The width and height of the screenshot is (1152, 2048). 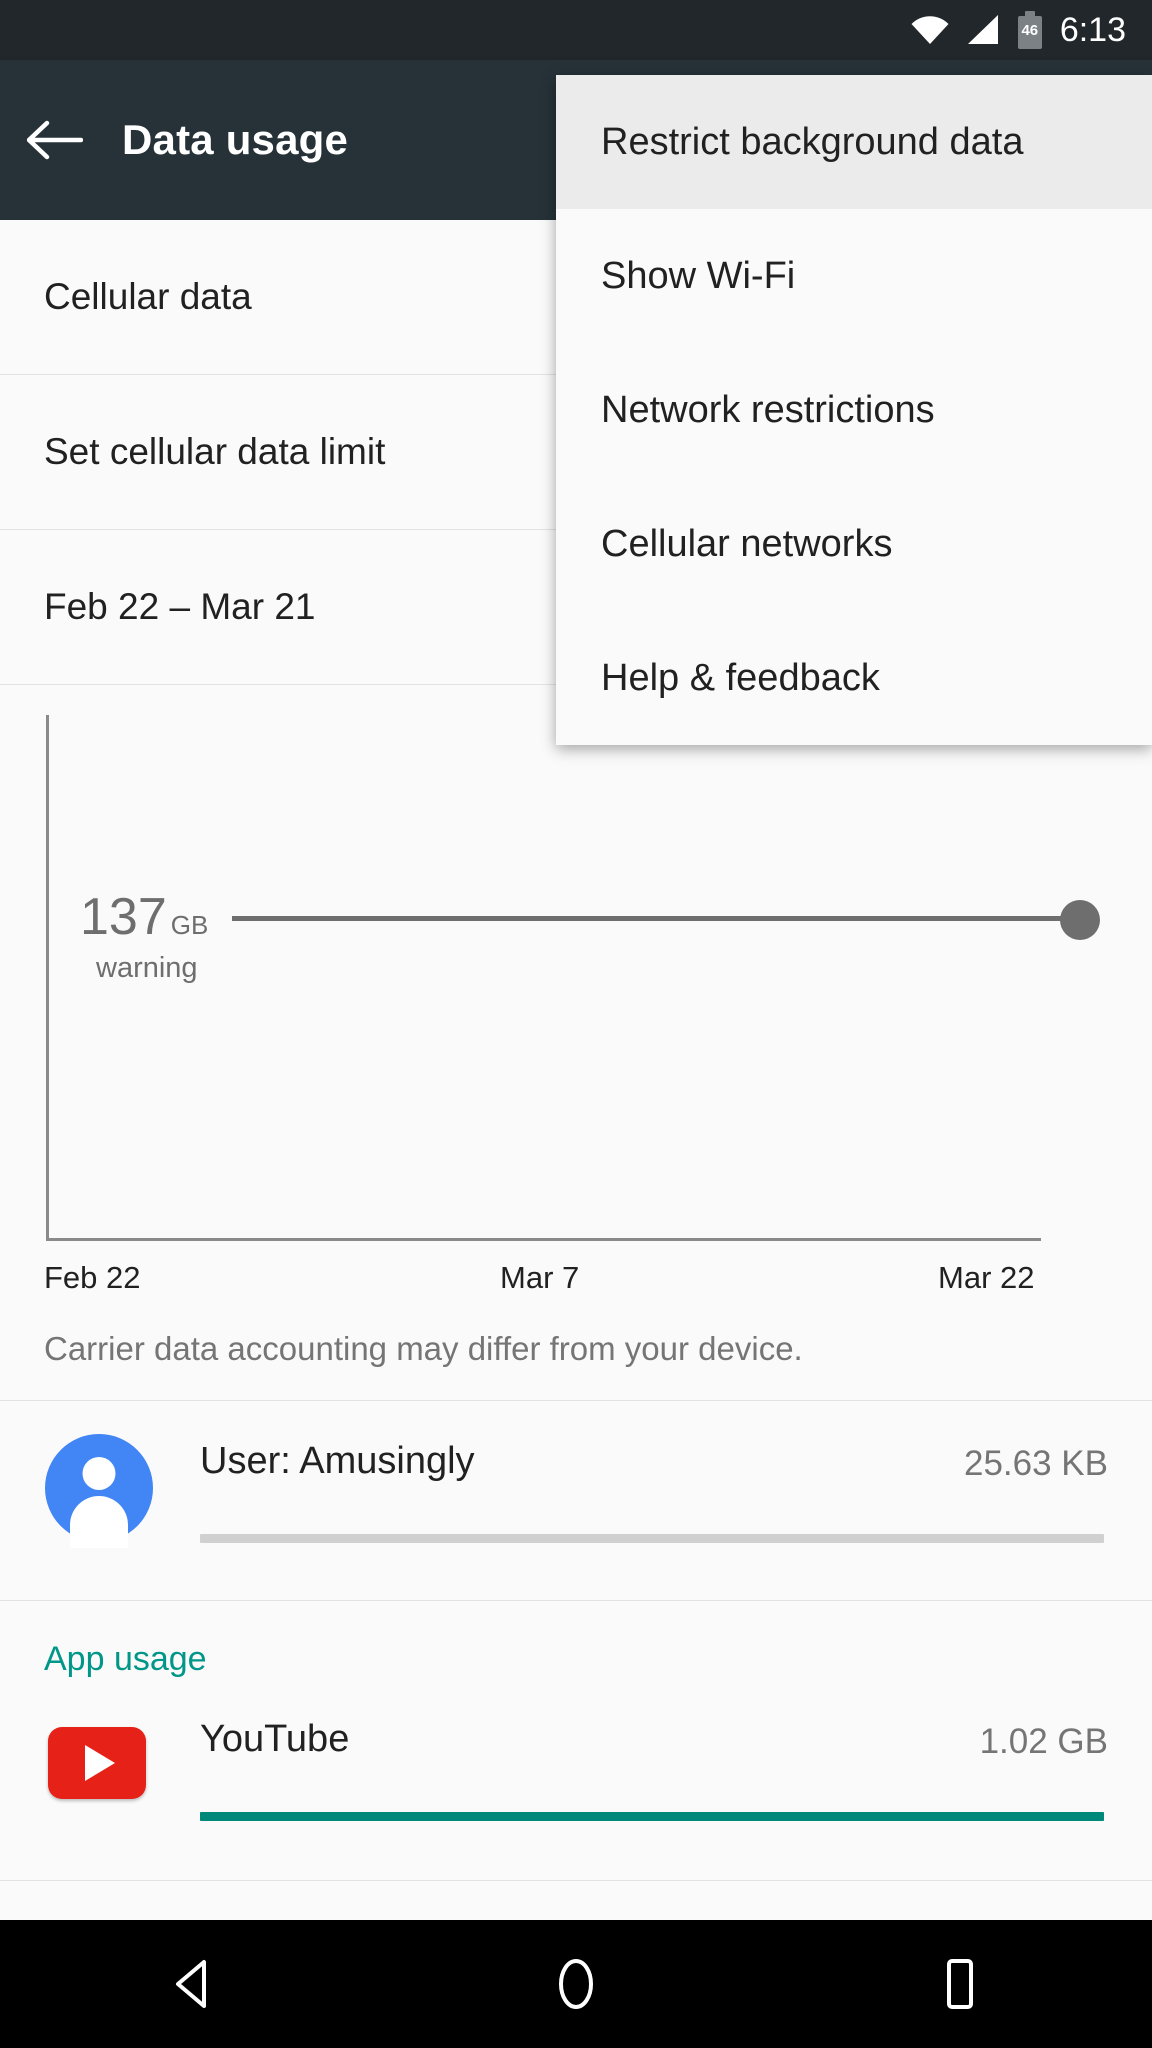 What do you see at coordinates (99, 1491) in the screenshot?
I see `person-avatar-icon` at bounding box center [99, 1491].